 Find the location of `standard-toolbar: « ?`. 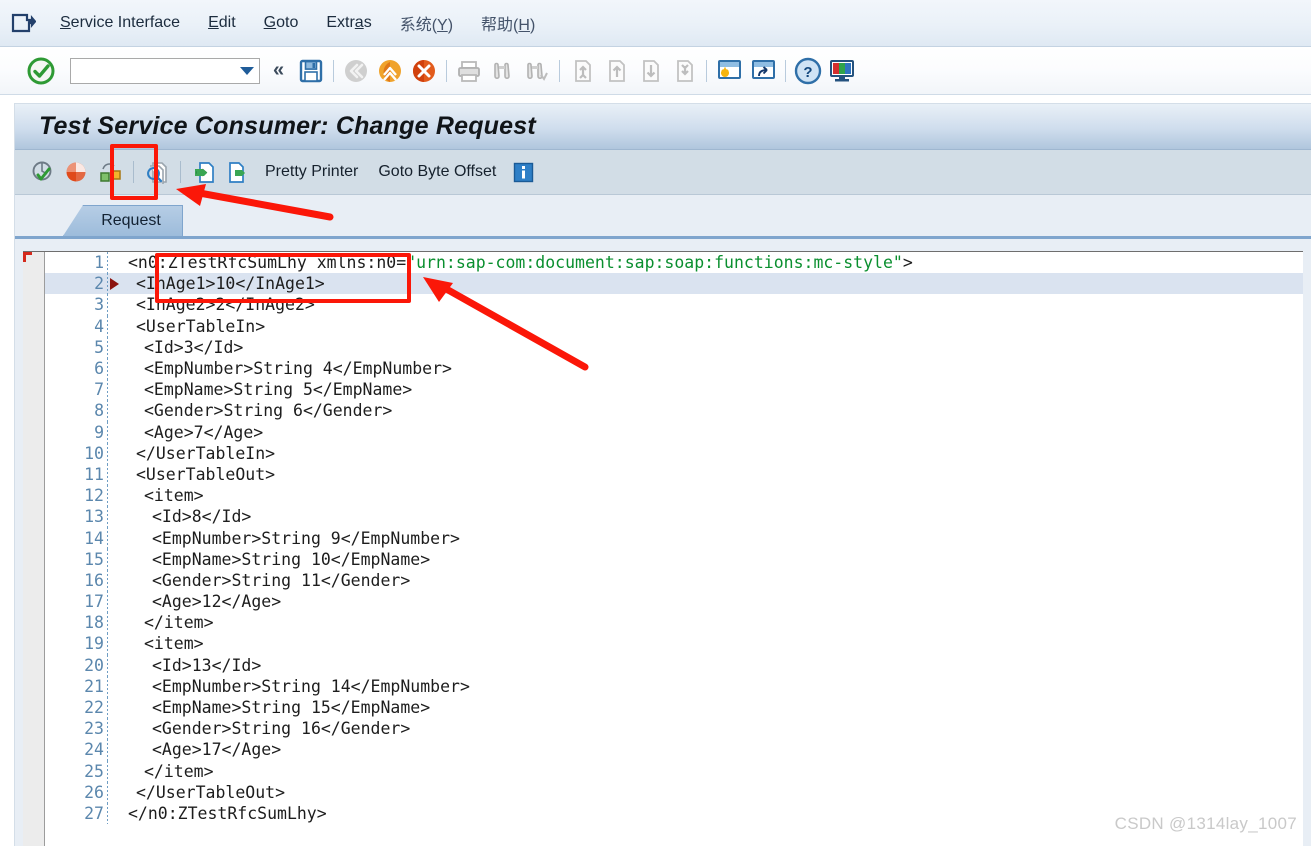

standard-toolbar: « ? is located at coordinates (655, 71).